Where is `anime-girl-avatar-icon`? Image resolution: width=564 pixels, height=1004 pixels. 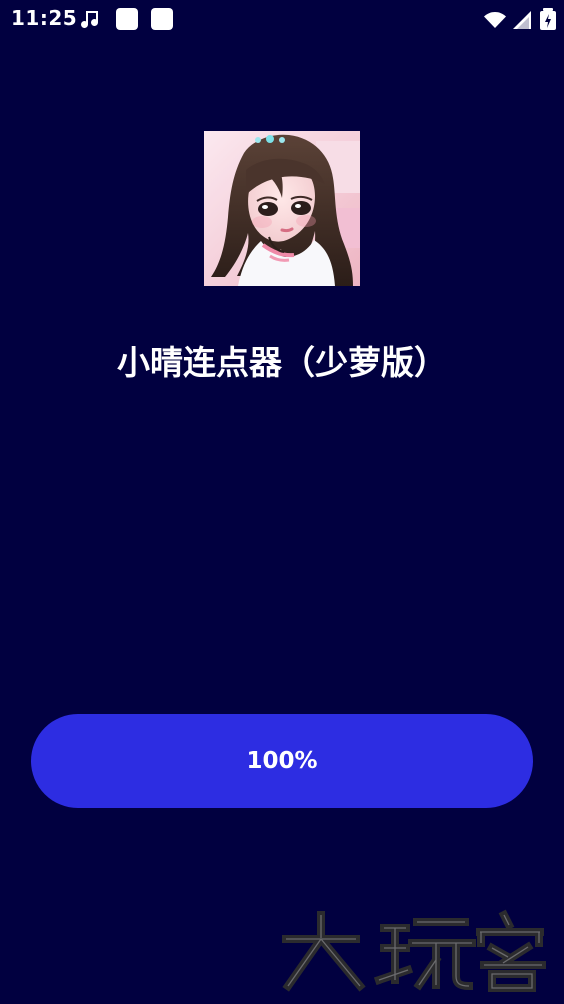
anime-girl-avatar-icon is located at coordinates (282, 208).